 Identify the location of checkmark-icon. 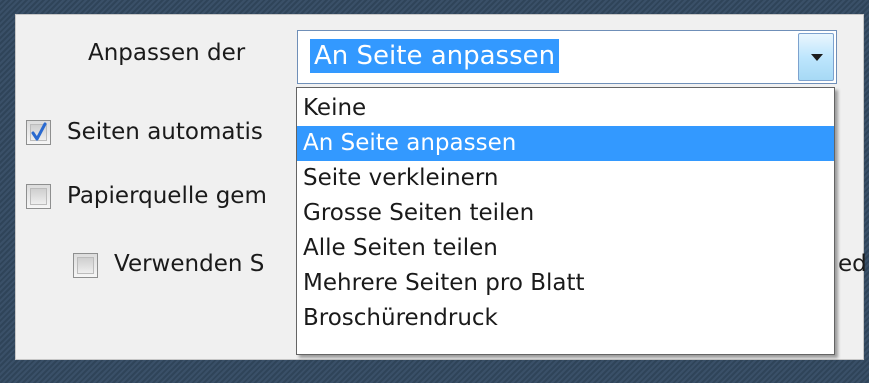
(39, 131).